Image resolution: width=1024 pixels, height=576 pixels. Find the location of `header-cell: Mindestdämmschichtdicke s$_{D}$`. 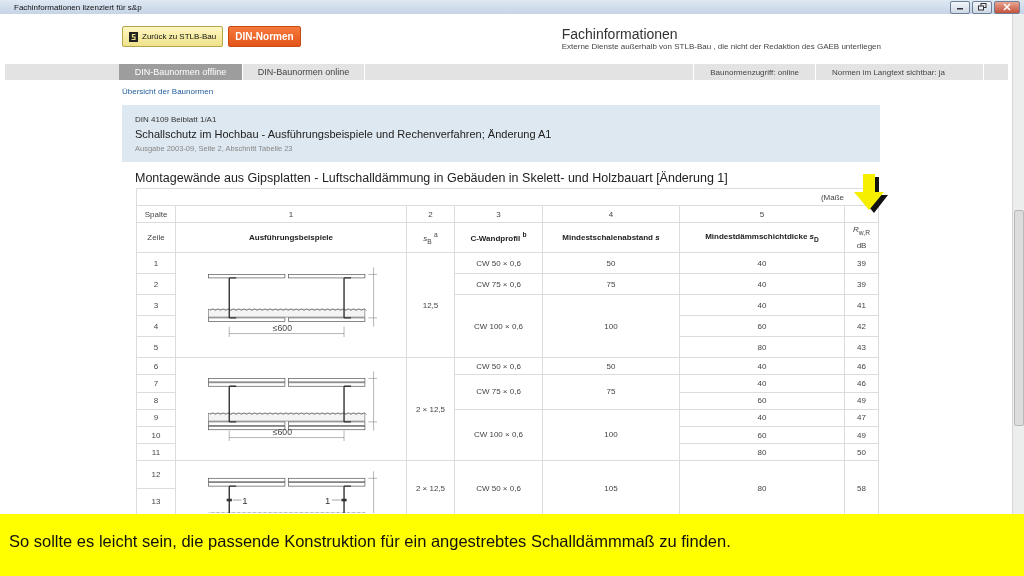

header-cell: Mindestdämmschichtdicke s$_{D}$ is located at coordinates (762, 237).